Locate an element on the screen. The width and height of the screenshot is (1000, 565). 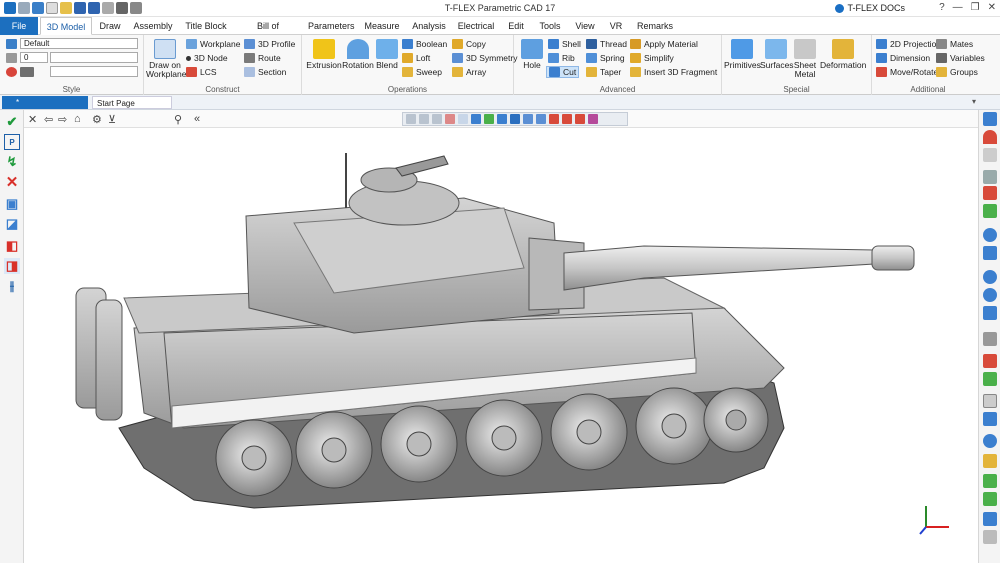
filter-edge-icon is located at coordinates (424, 119).